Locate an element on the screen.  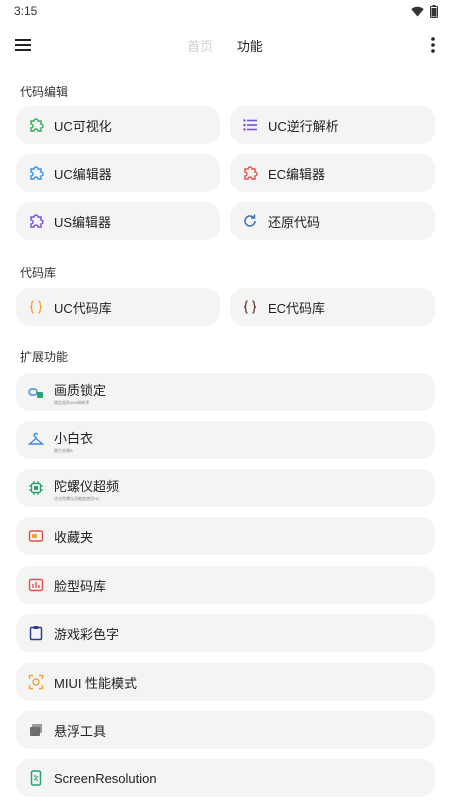
ec-lib-label: EC代码库 is located at coordinates (297, 308).